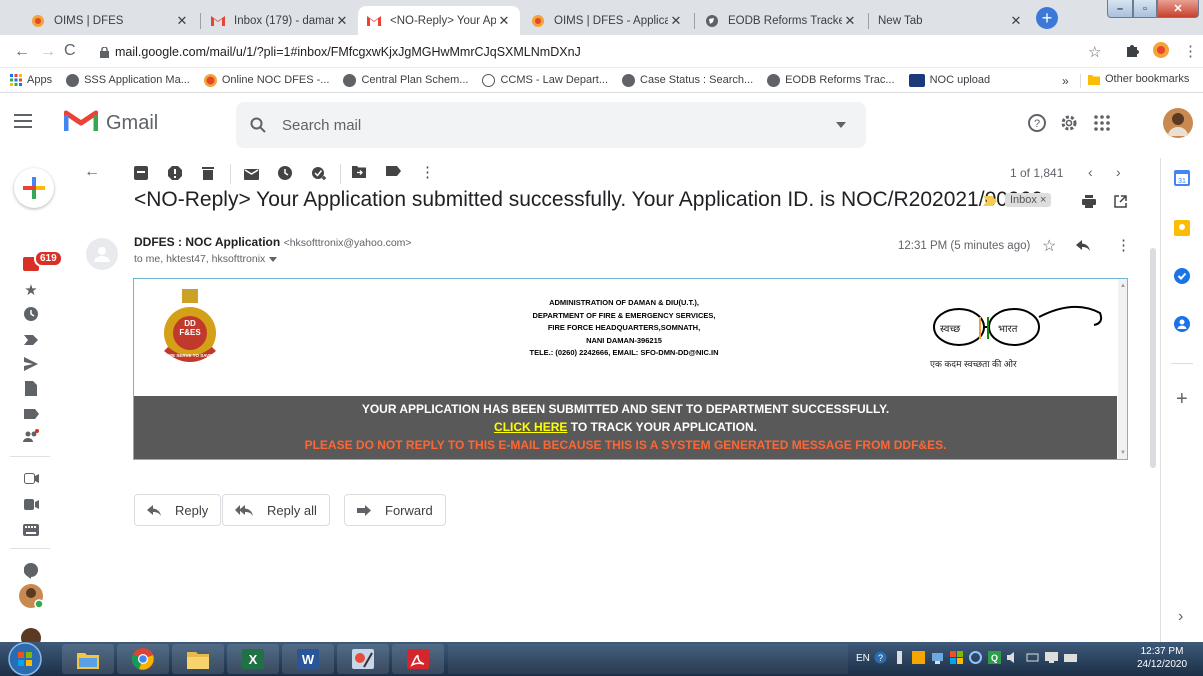 This screenshot has width=1203, height=676. What do you see at coordinates (1047, 18) in the screenshot?
I see `new-tab-plus-icon: +` at bounding box center [1047, 18].